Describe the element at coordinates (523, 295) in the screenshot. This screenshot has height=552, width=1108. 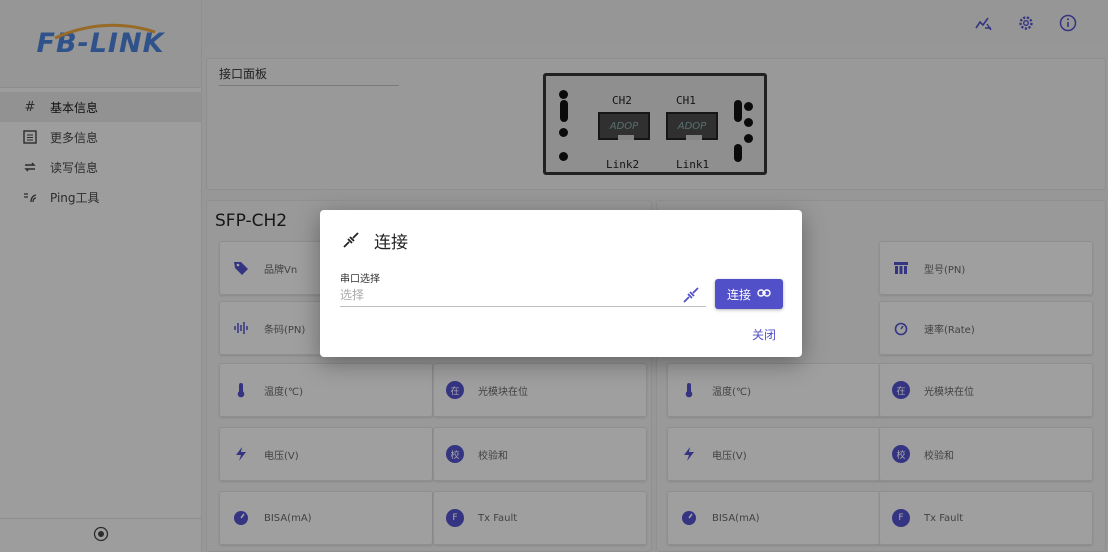
I see `serial-port-select` at that location.